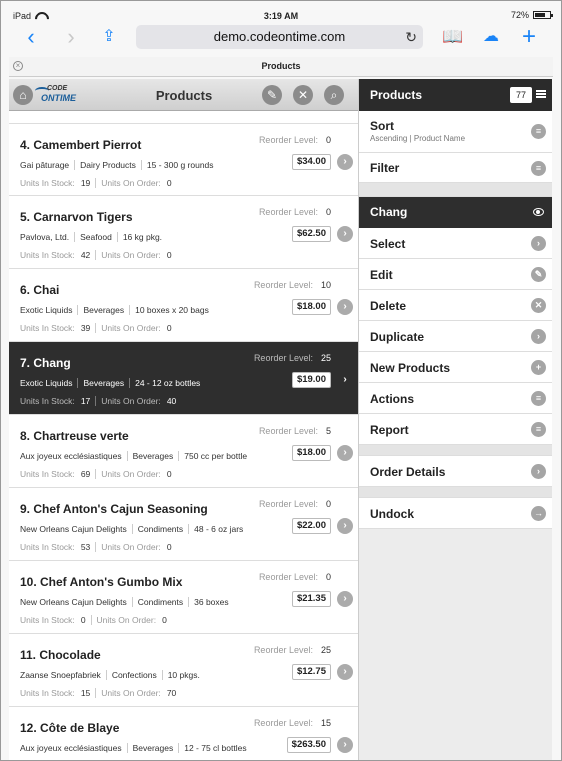 Image resolution: width=562 pixels, height=761 pixels. I want to click on undock-row: Undock →, so click(455, 513).